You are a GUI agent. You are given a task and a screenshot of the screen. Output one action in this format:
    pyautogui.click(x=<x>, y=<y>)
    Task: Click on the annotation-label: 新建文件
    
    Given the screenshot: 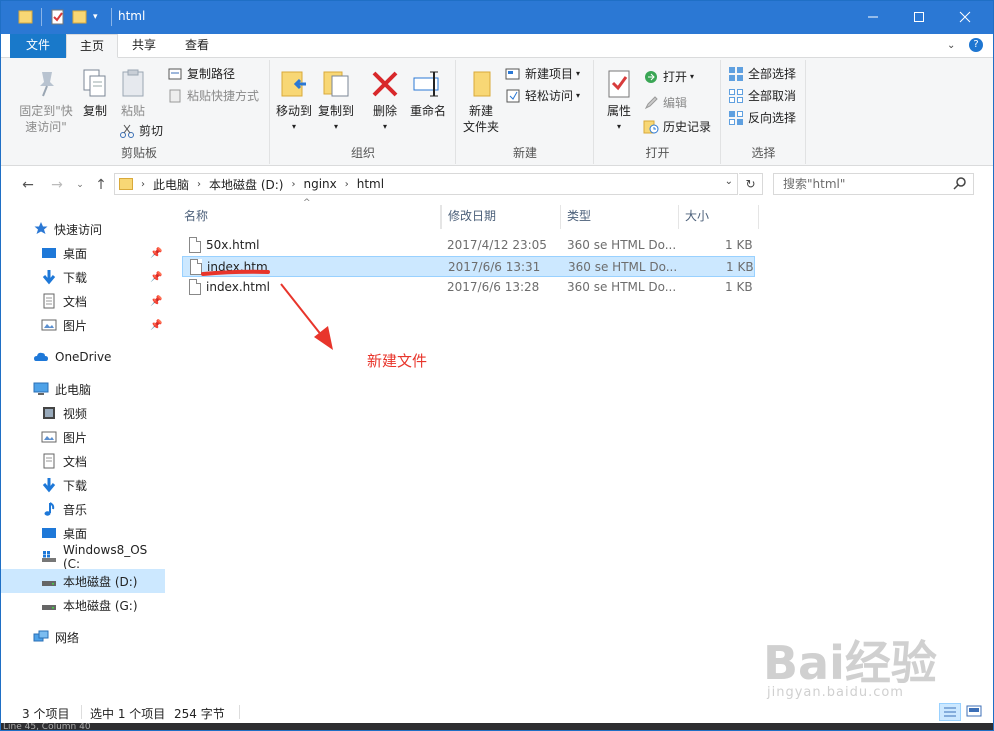 What is the action you would take?
    pyautogui.click(x=397, y=361)
    